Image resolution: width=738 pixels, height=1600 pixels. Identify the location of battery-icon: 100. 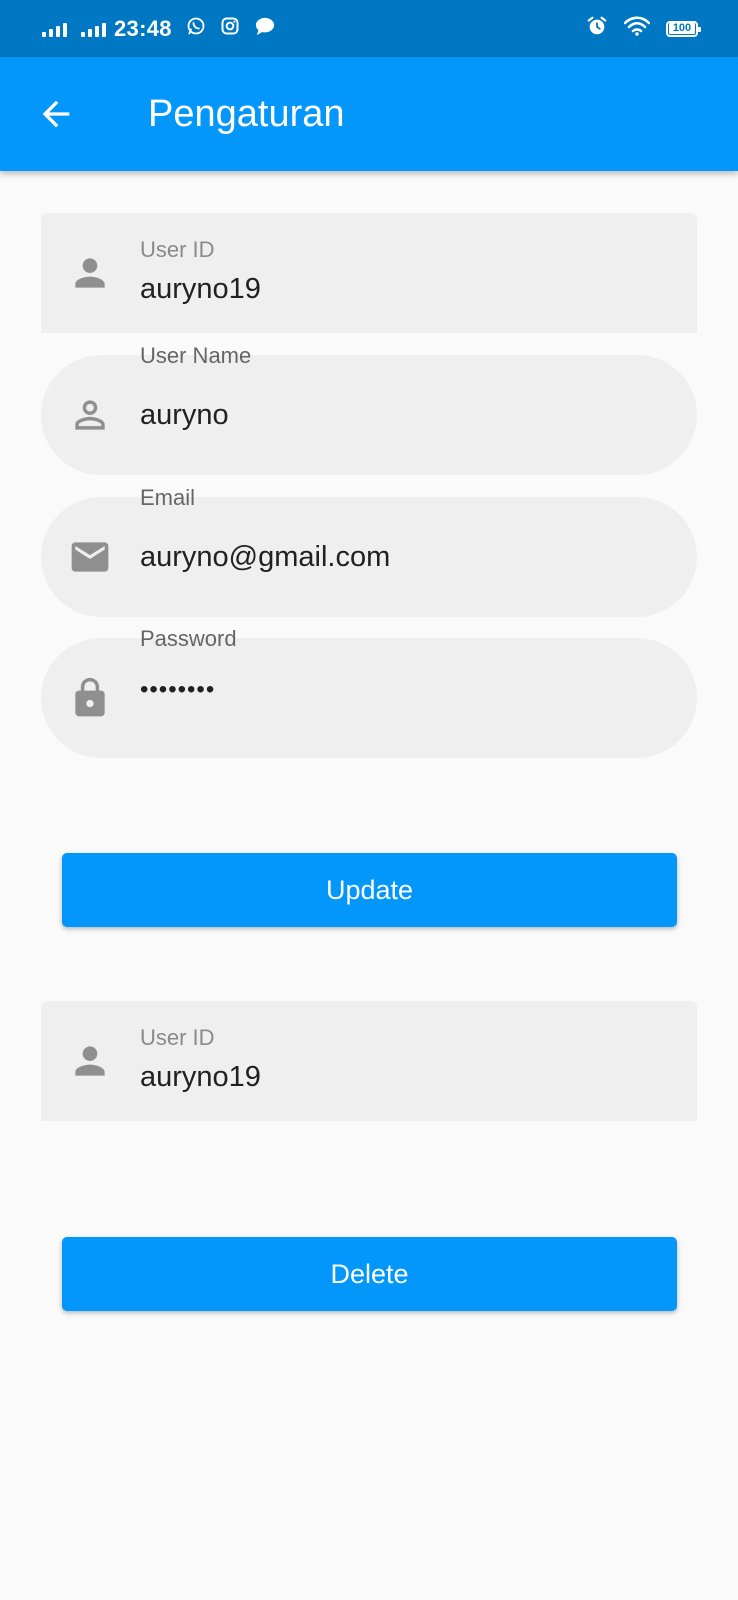
(683, 28).